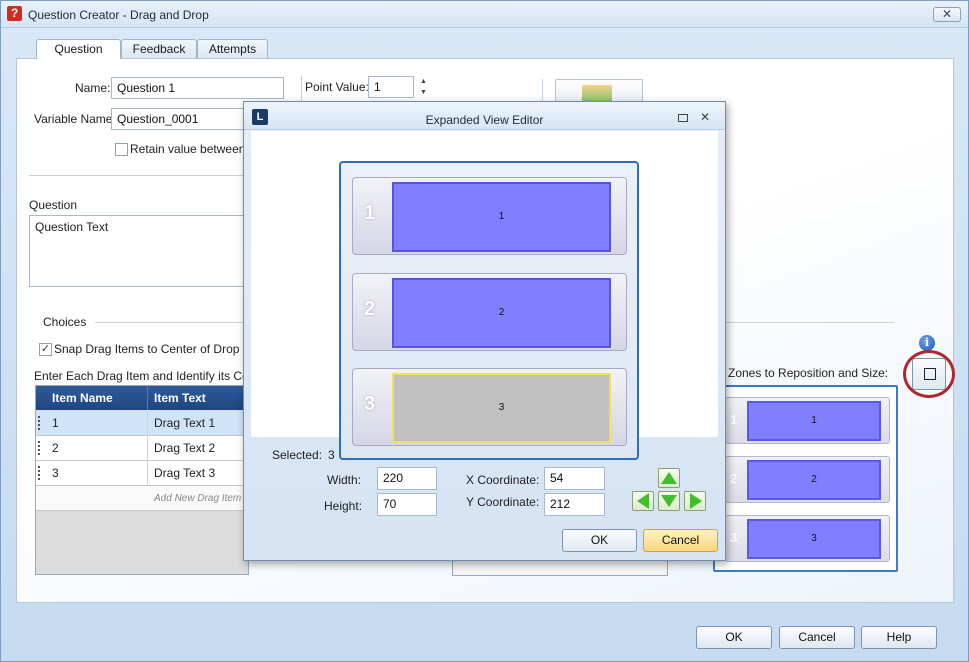 The height and width of the screenshot is (662, 969). What do you see at coordinates (198, 448) in the screenshot?
I see `item-text-cell: Drag Text 2` at bounding box center [198, 448].